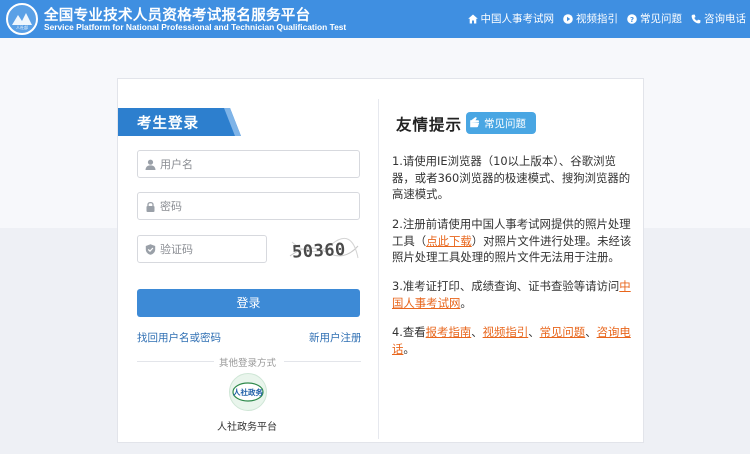 Image resolution: width=750 pixels, height=454 pixels. Describe the element at coordinates (505, 123) in the screenshot. I see `faq-badge-label: 常见问题` at that location.